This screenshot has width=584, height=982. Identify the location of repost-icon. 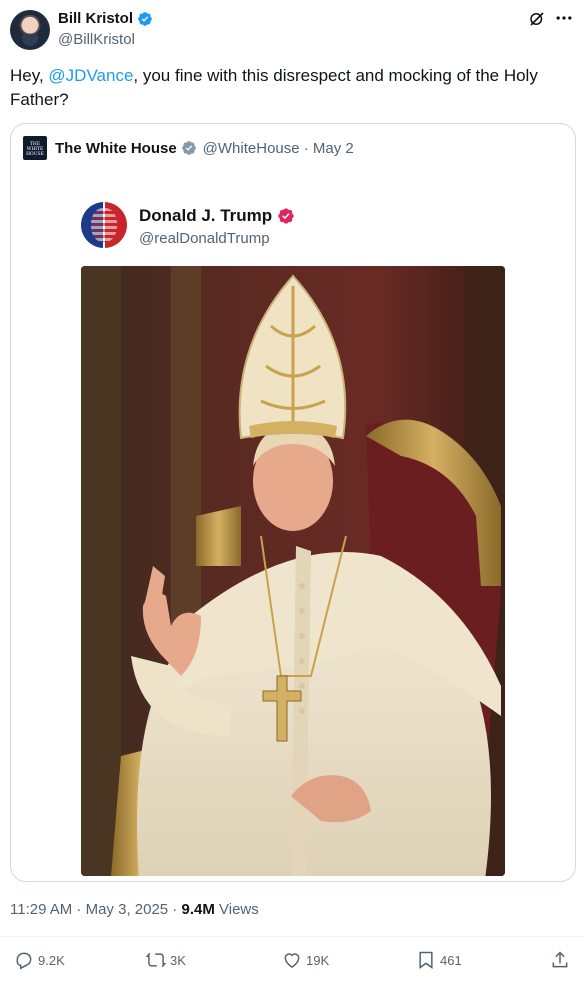
(156, 960).